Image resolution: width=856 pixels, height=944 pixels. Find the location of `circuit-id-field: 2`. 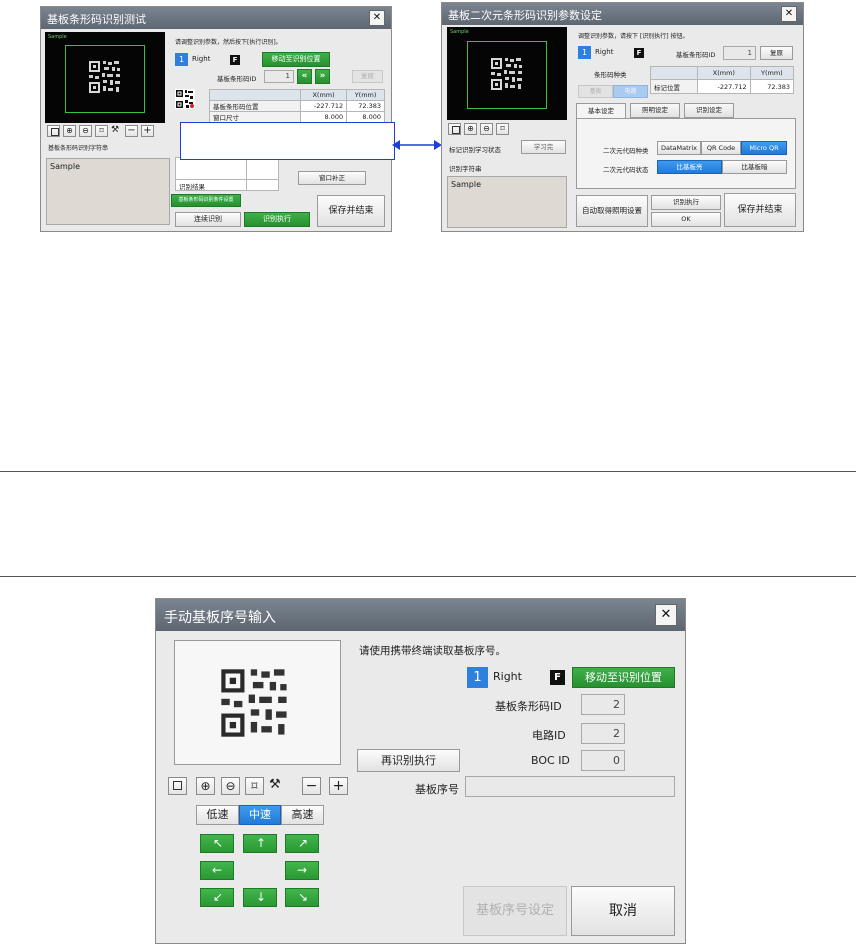

circuit-id-field: 2 is located at coordinates (603, 733).